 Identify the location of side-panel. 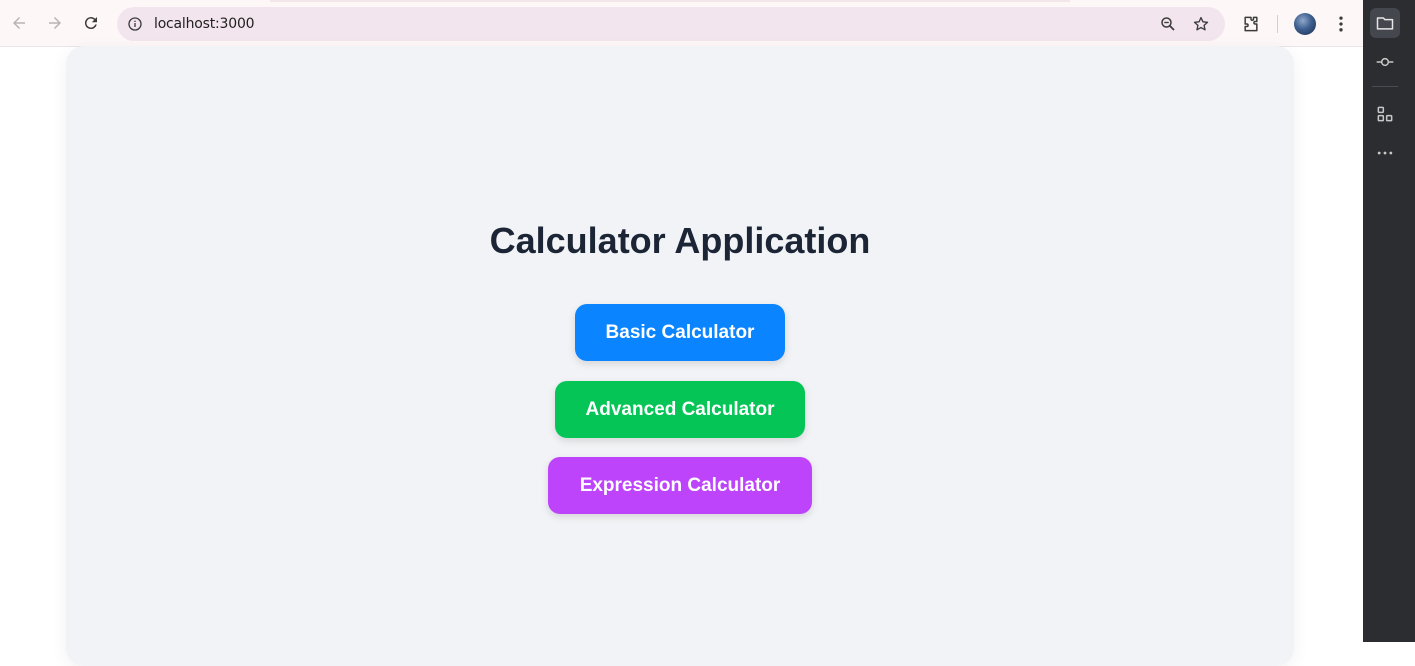
(1389, 321).